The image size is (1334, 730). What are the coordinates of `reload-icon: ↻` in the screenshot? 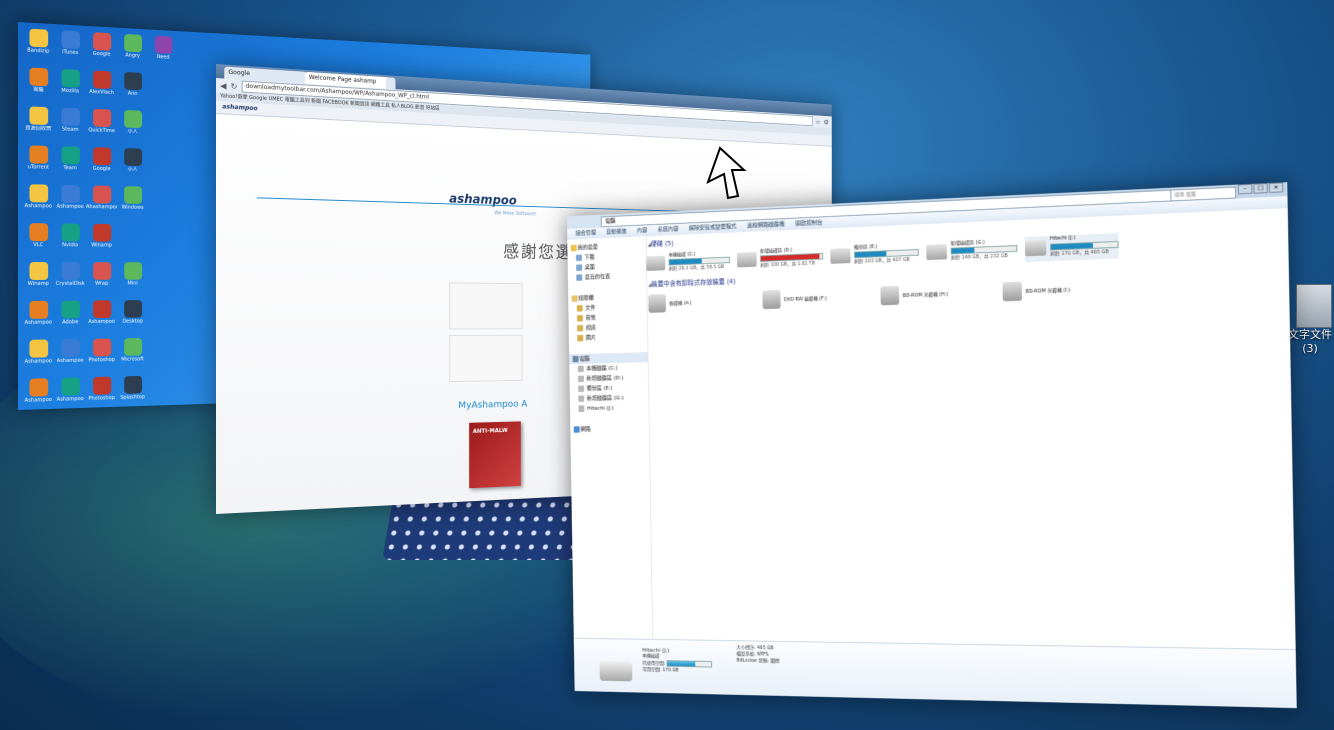 It's located at (234, 85).